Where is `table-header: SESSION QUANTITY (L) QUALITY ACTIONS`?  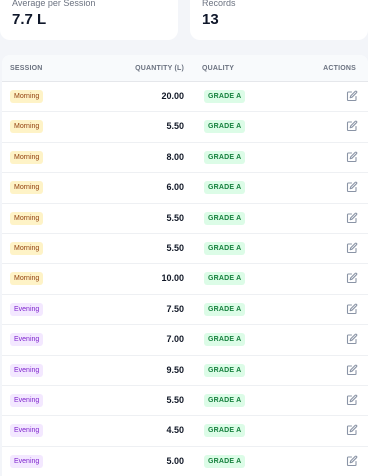
table-header: SESSION QUANTITY (L) QUALITY ACTIONS is located at coordinates (185, 68).